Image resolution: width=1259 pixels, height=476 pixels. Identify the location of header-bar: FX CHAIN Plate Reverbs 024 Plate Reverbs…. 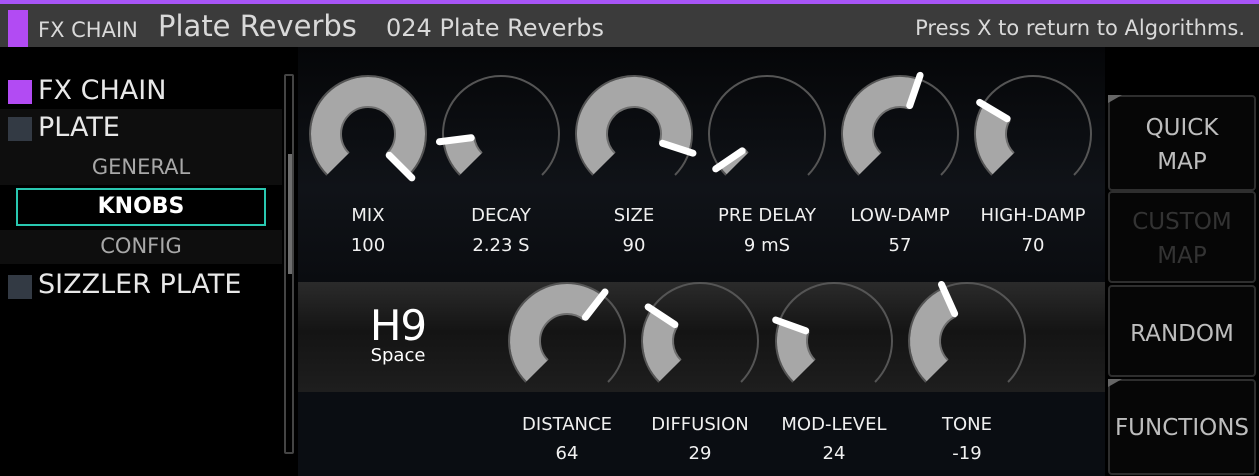
(629, 27).